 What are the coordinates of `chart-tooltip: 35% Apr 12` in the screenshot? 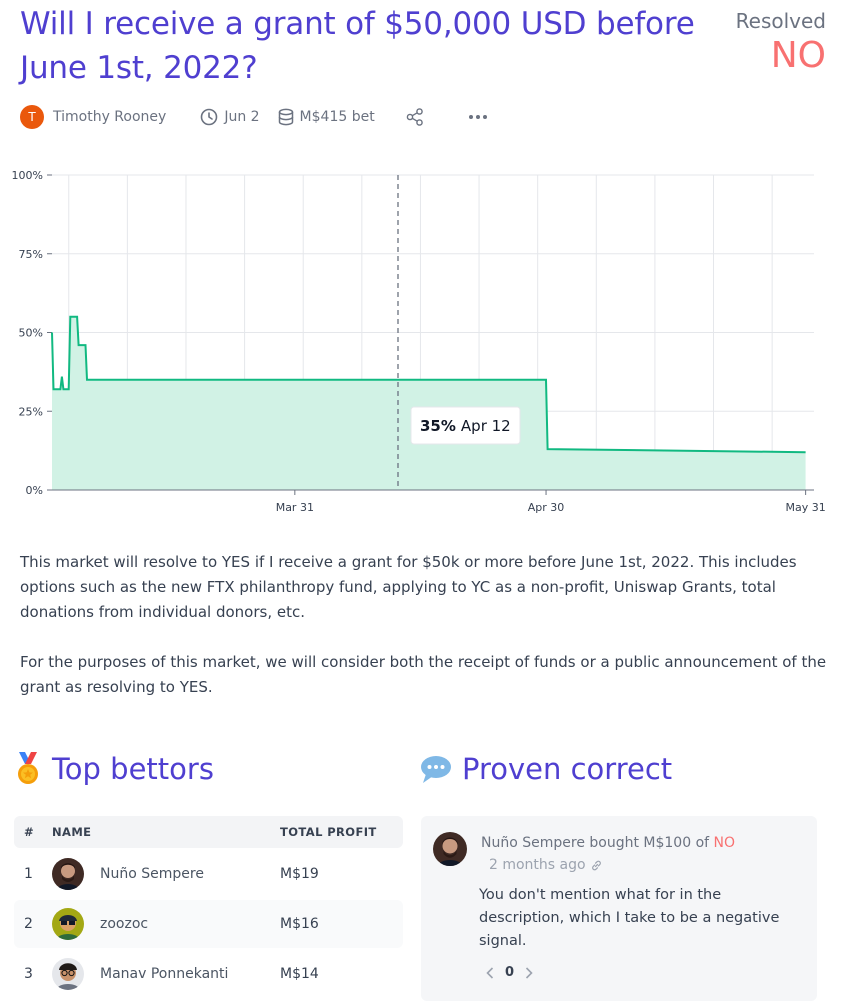 It's located at (465, 425).